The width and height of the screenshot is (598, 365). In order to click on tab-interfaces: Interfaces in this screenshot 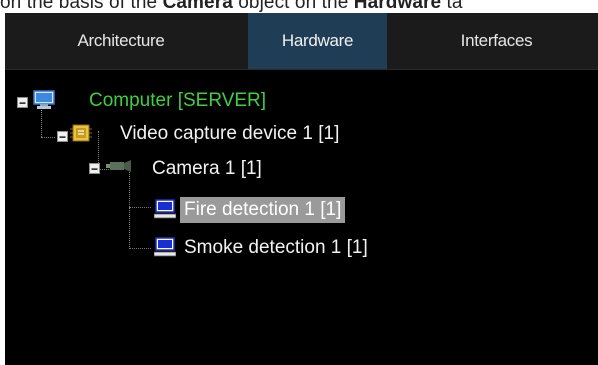, I will do `click(496, 41)`.